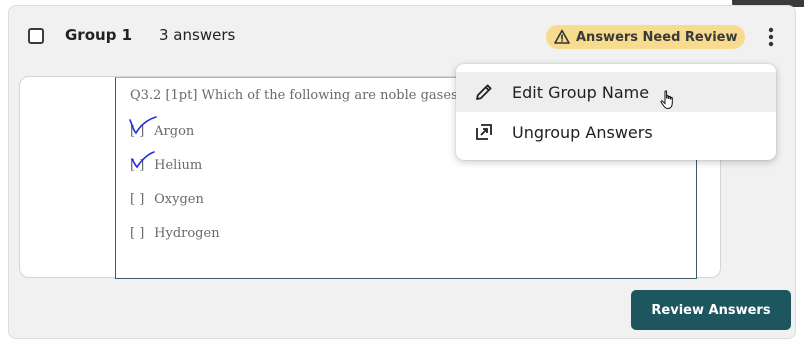  What do you see at coordinates (197, 35) in the screenshot?
I see `answer-count: 3 answers` at bounding box center [197, 35].